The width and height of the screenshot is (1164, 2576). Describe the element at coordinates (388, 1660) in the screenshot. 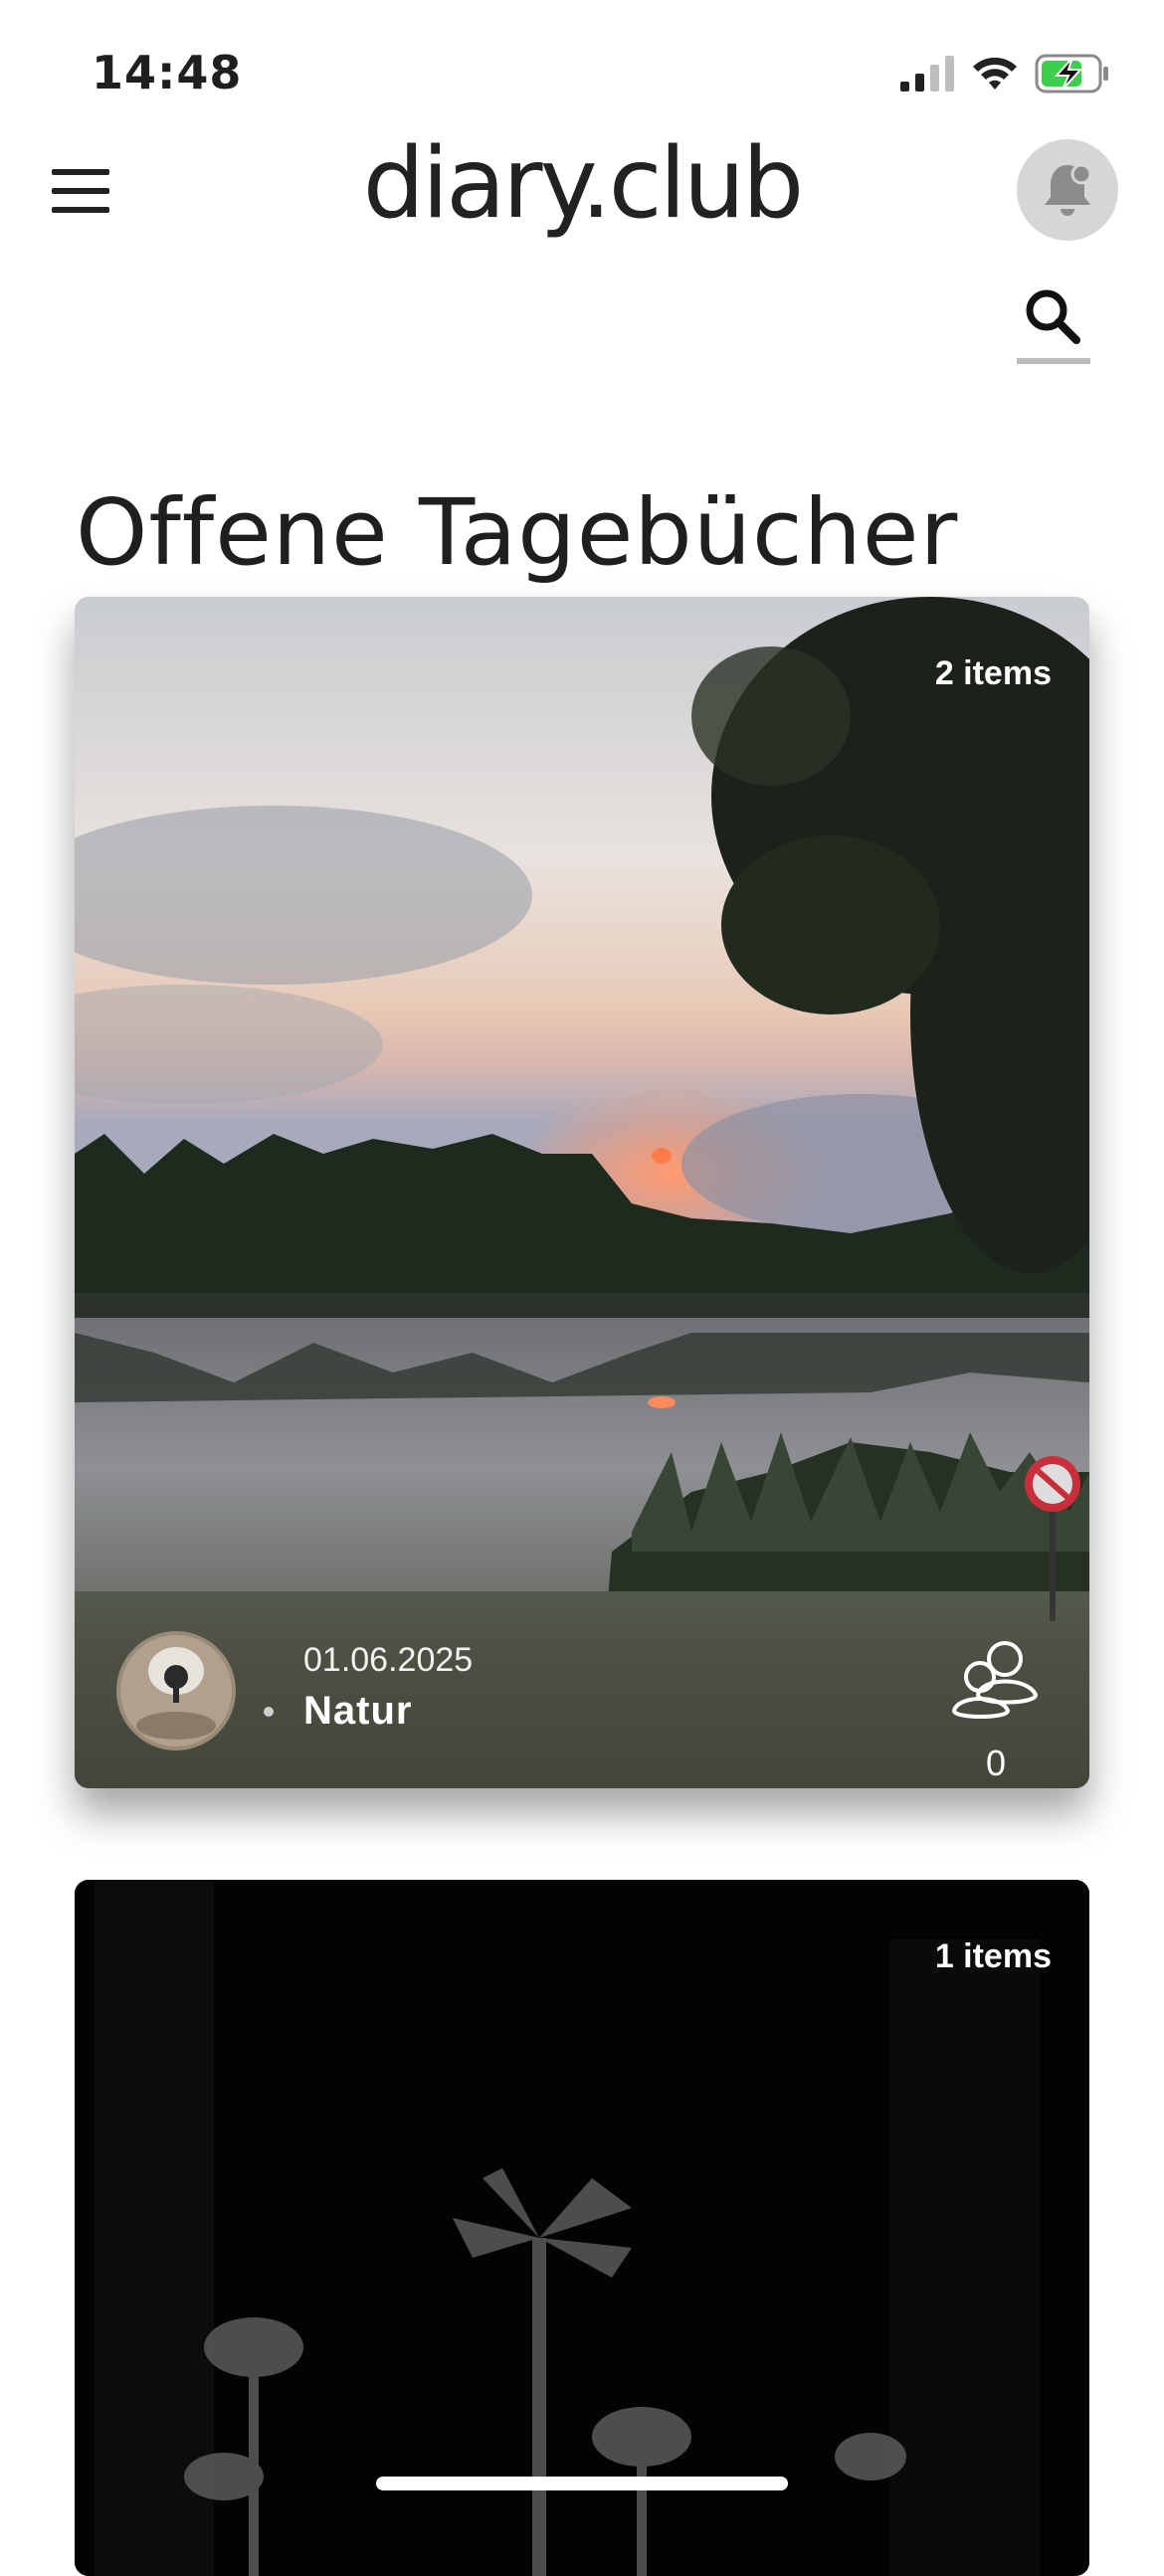

I see `diary-date: 01.06.2025` at that location.